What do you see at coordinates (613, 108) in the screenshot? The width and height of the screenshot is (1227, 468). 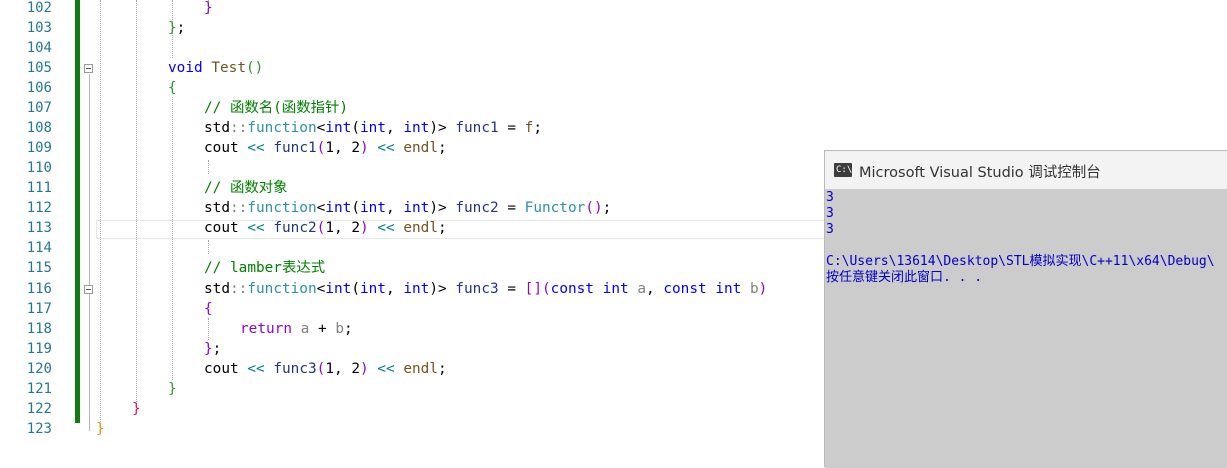 I see `code-line: 107 // 函数名(函数指针)` at bounding box center [613, 108].